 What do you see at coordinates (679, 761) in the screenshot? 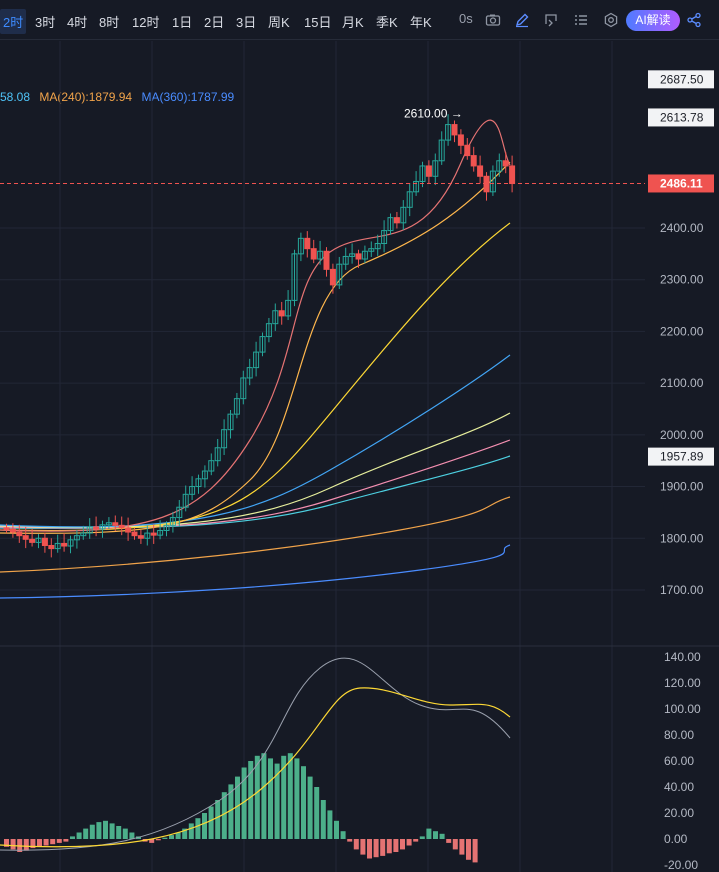
I see `indicator-axis-label-4: 60.00` at bounding box center [679, 761].